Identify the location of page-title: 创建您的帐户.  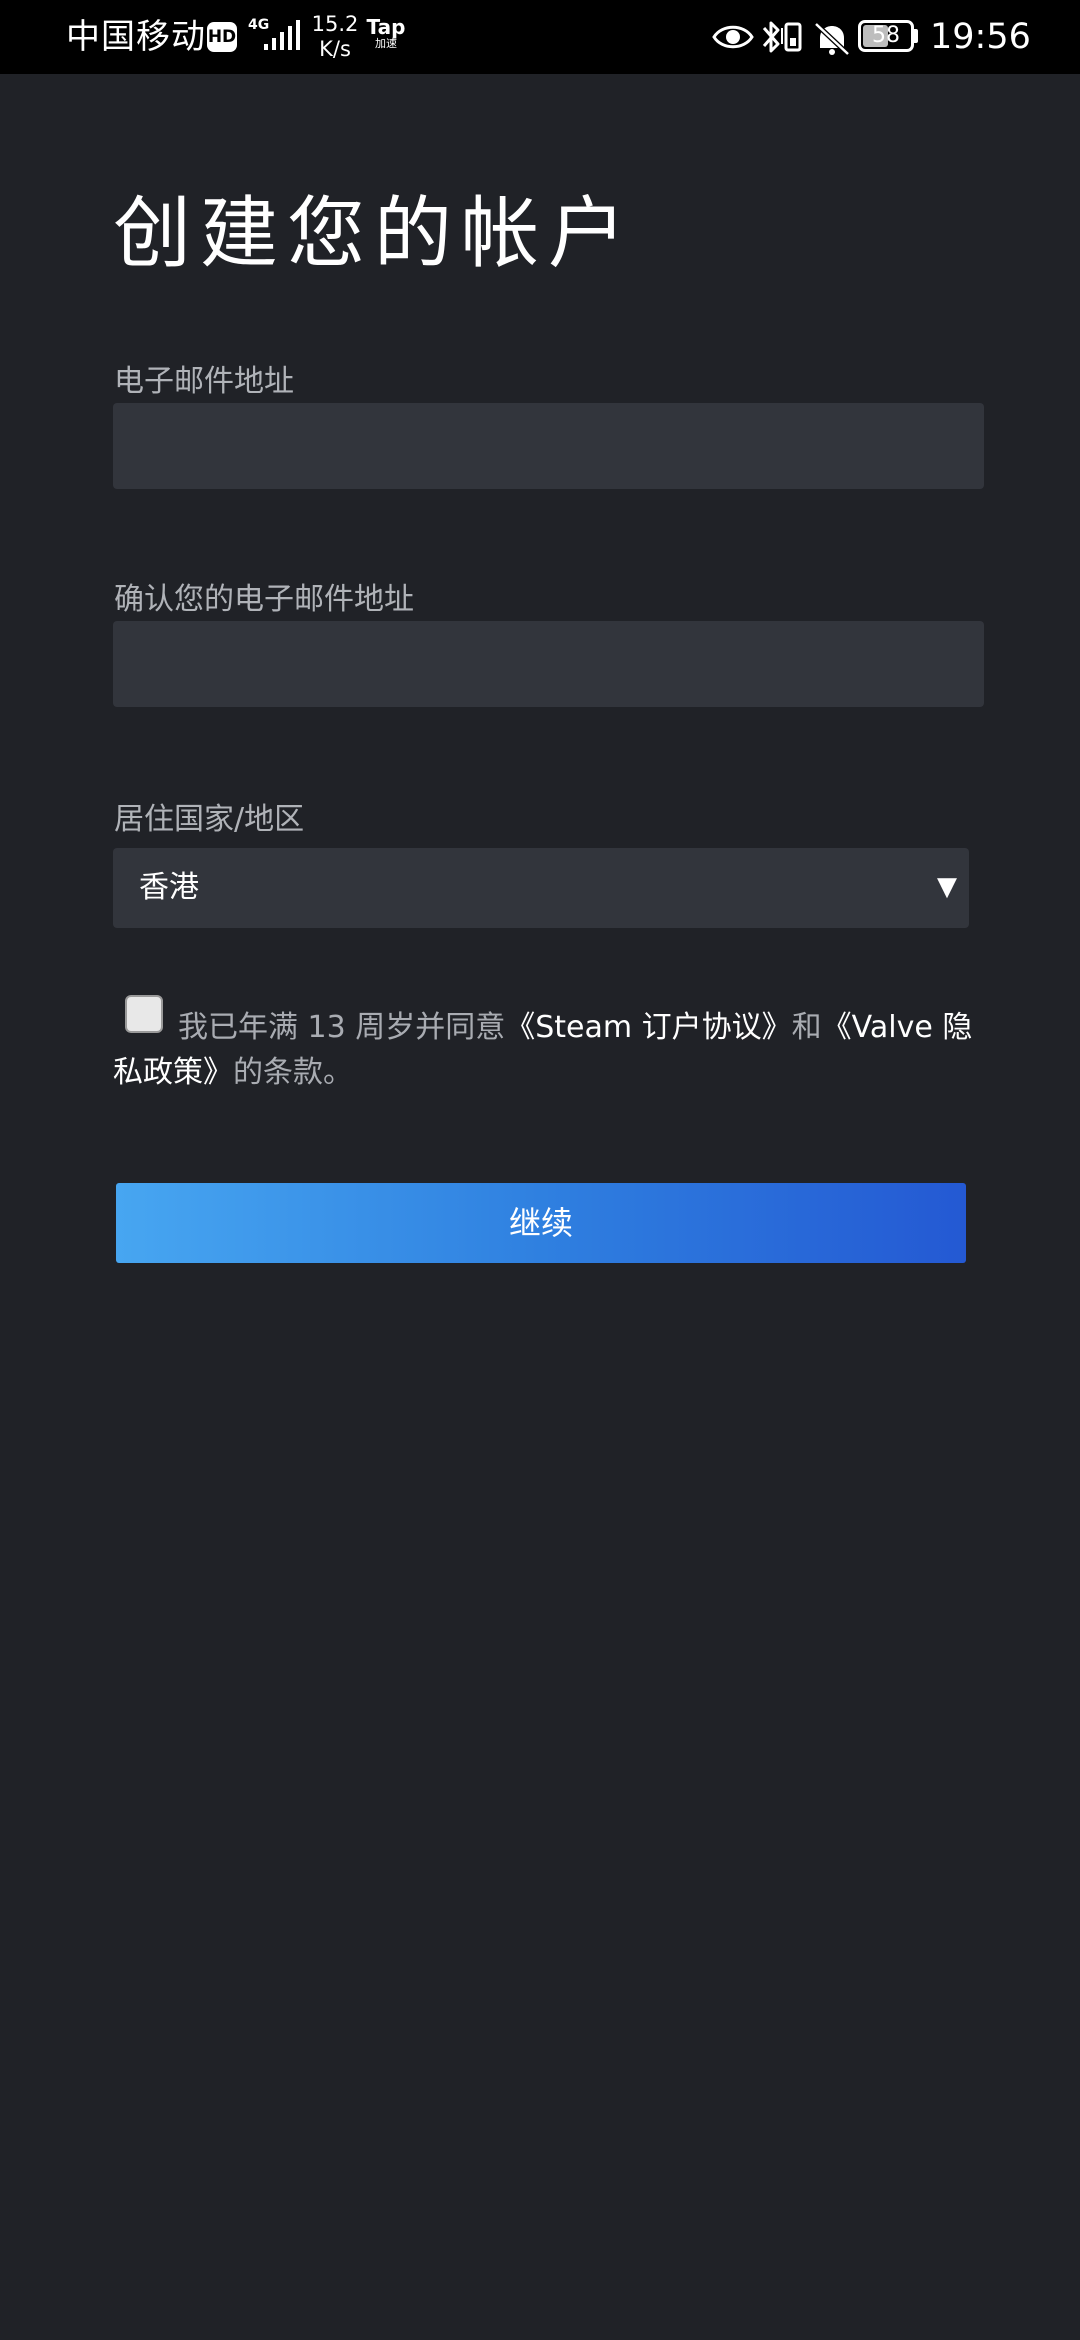
(374, 234).